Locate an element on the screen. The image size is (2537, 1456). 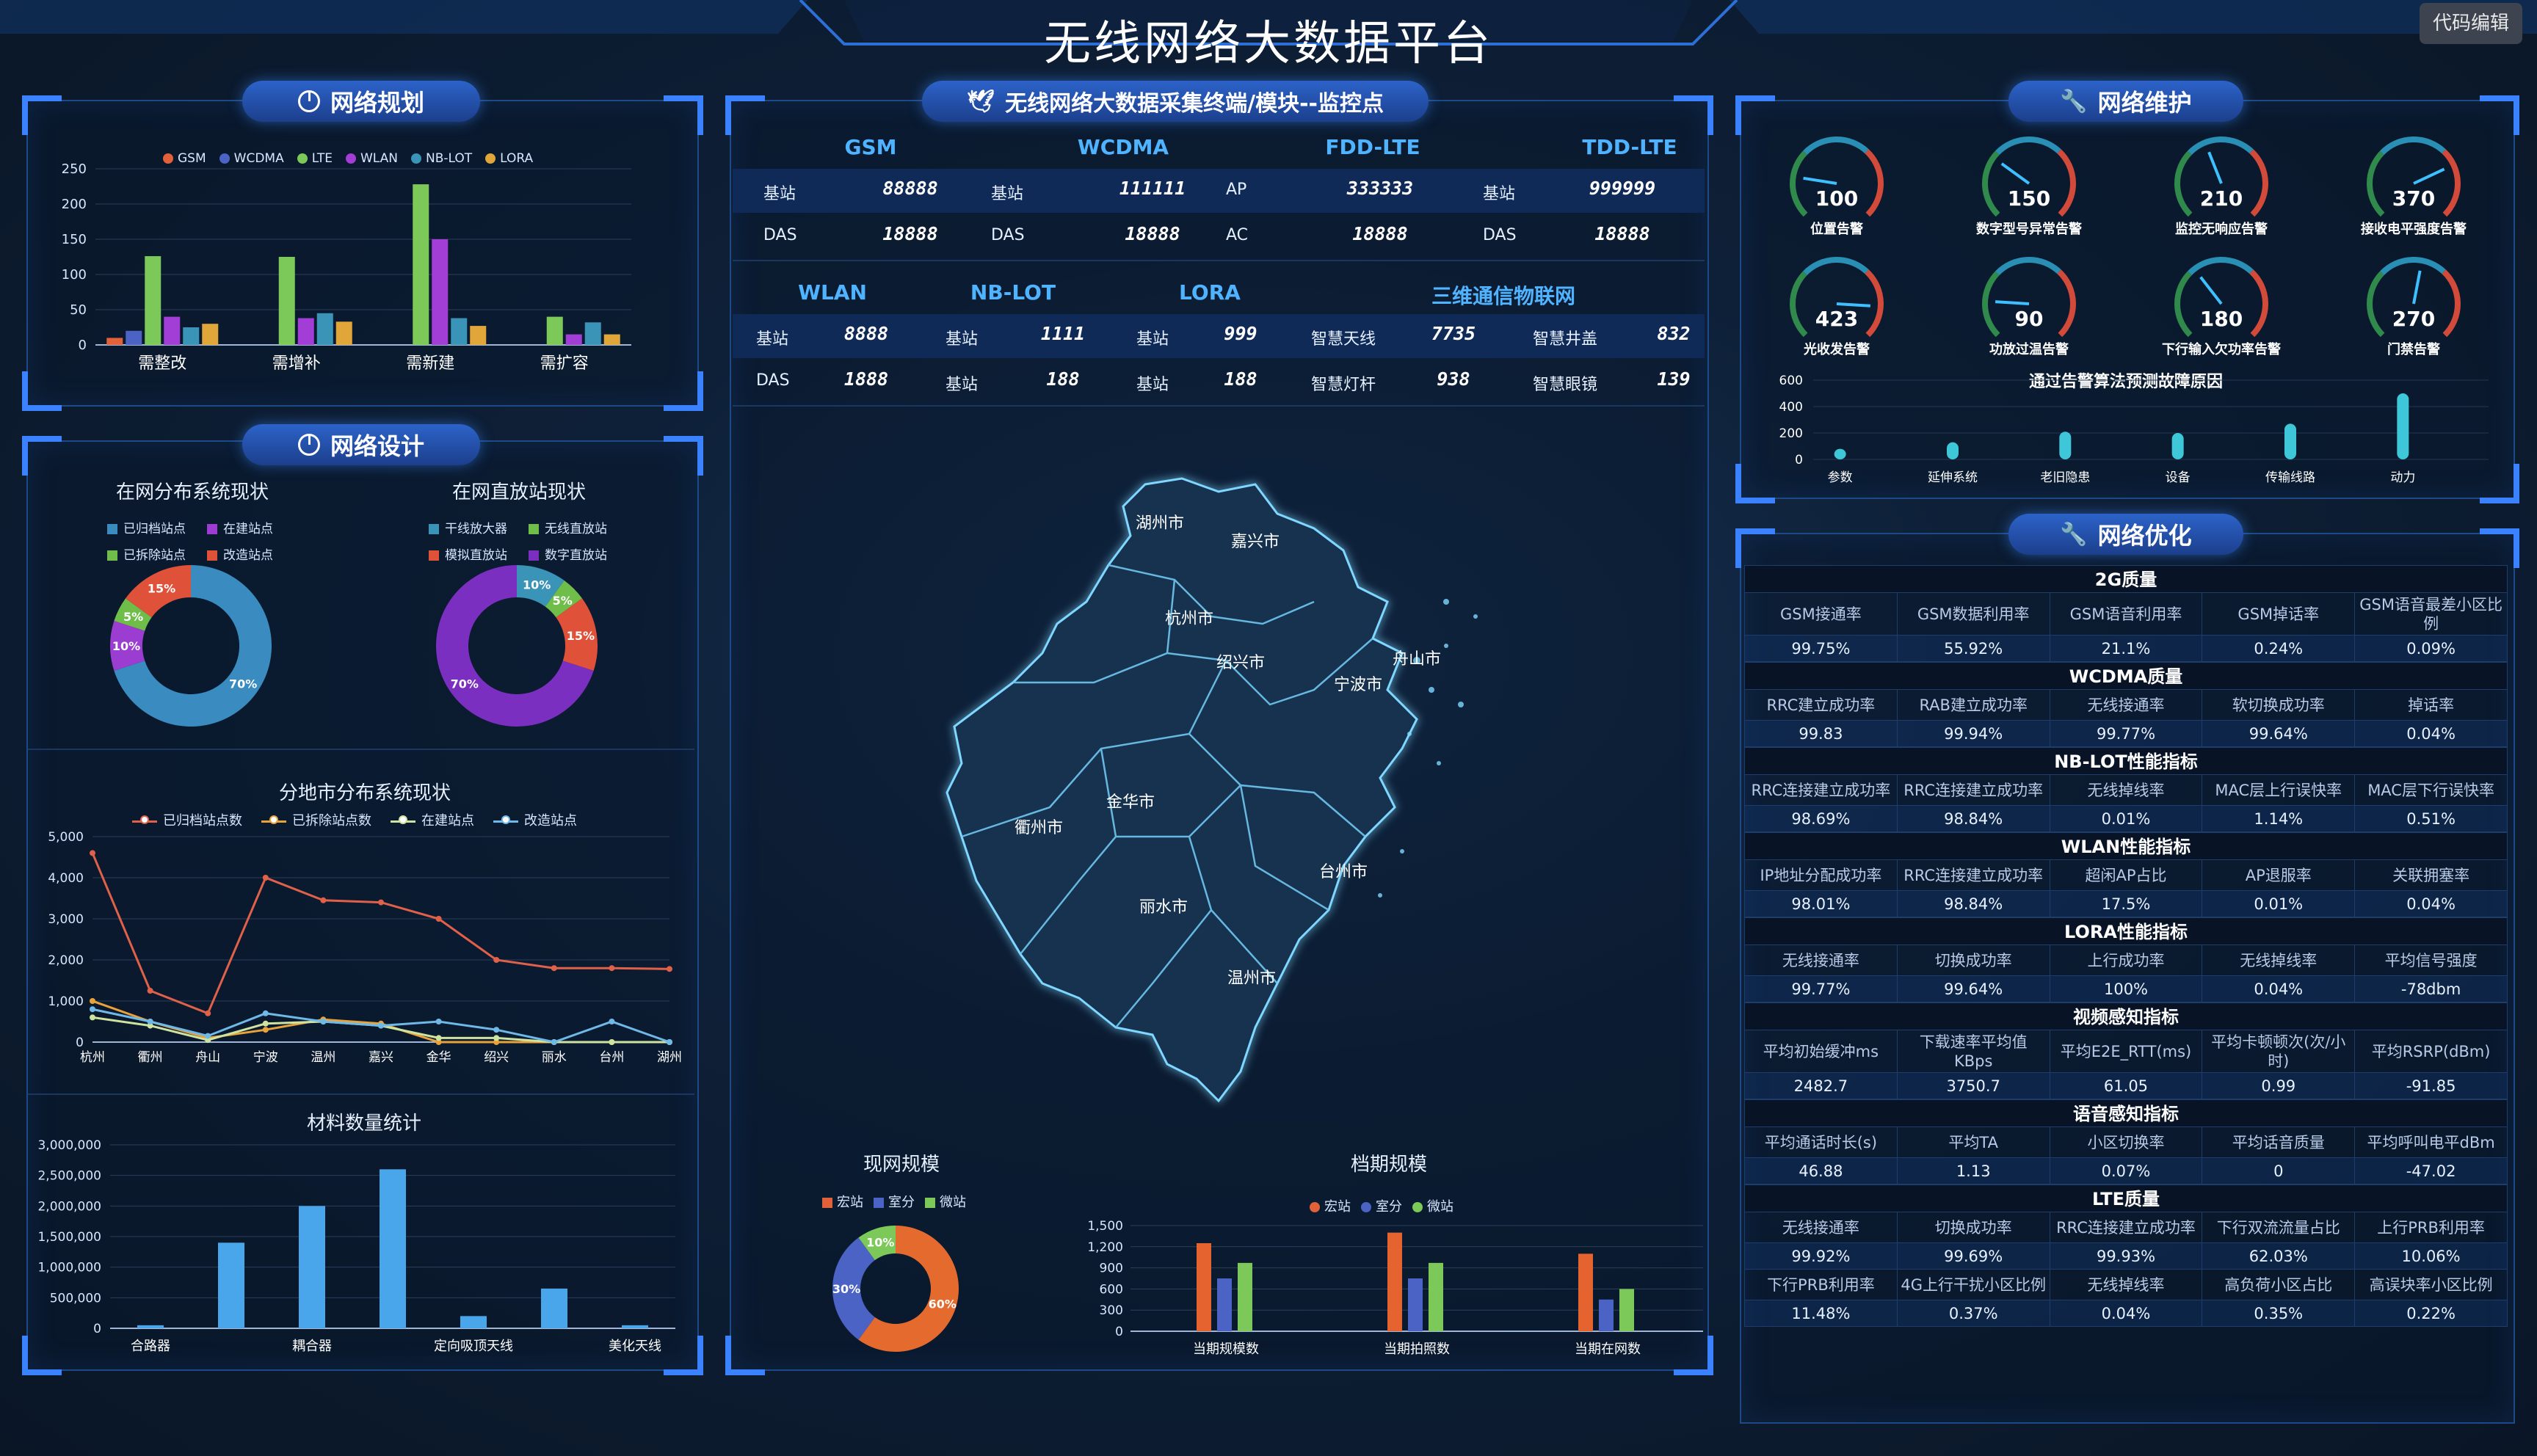
table-header-cell: 平均RSRP(dBm) is located at coordinates (2431, 1051).